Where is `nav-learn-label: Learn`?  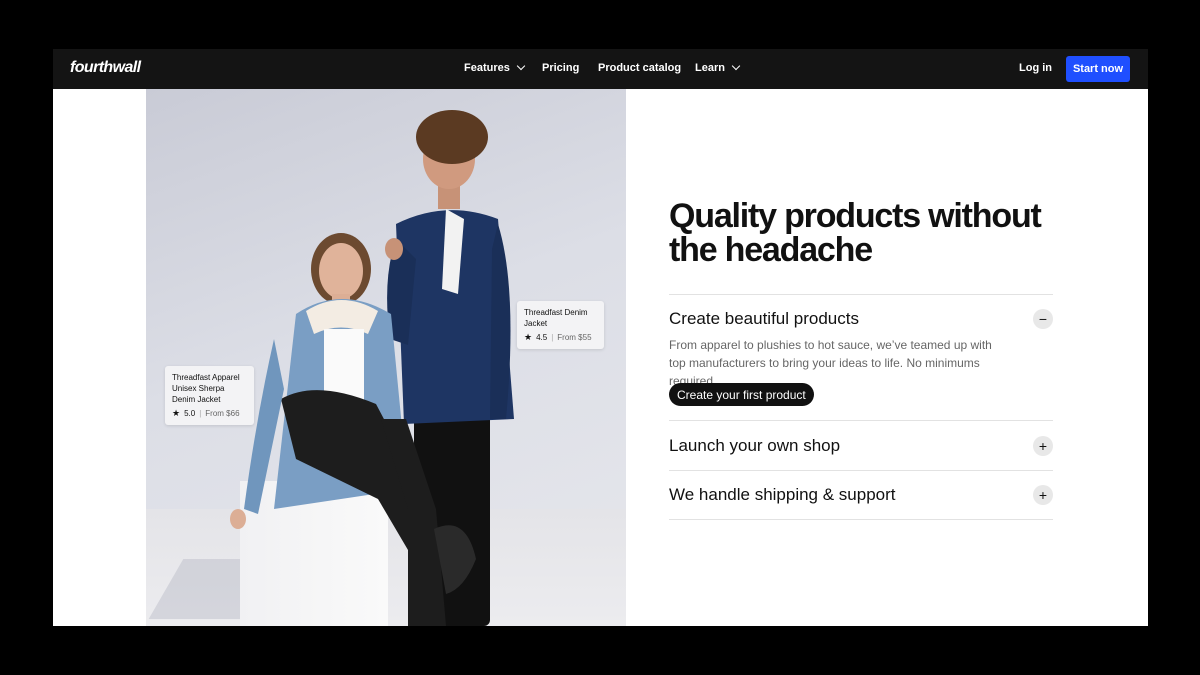
nav-learn-label: Learn is located at coordinates (710, 68).